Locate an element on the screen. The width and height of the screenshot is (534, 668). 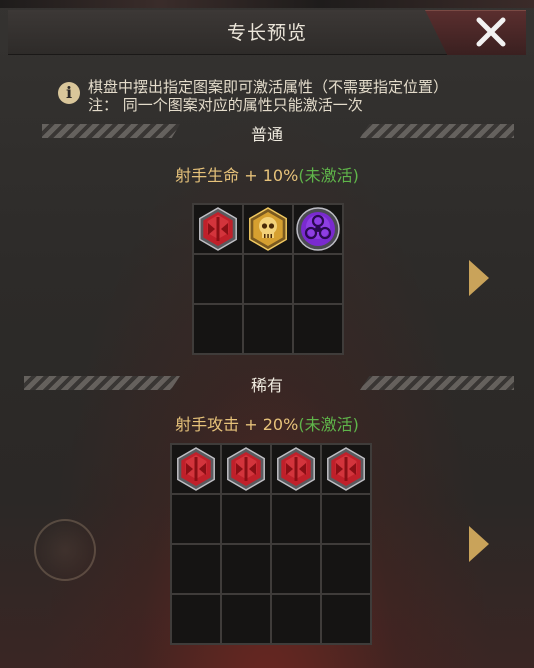
info-text-line2: 注： 同一个图案对应的属性只能激活一次 is located at coordinates (225, 105).